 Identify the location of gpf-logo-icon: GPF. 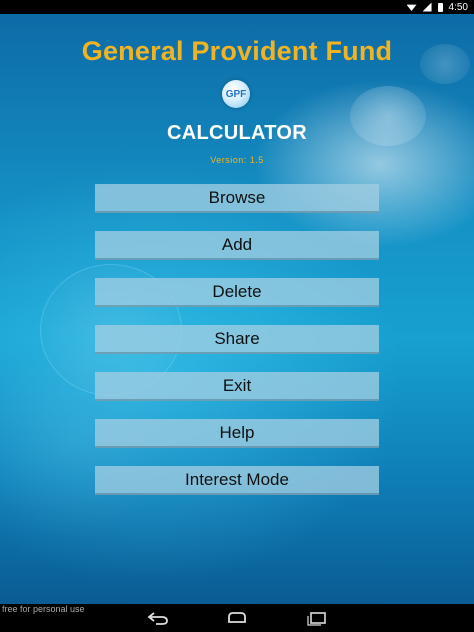
(236, 94).